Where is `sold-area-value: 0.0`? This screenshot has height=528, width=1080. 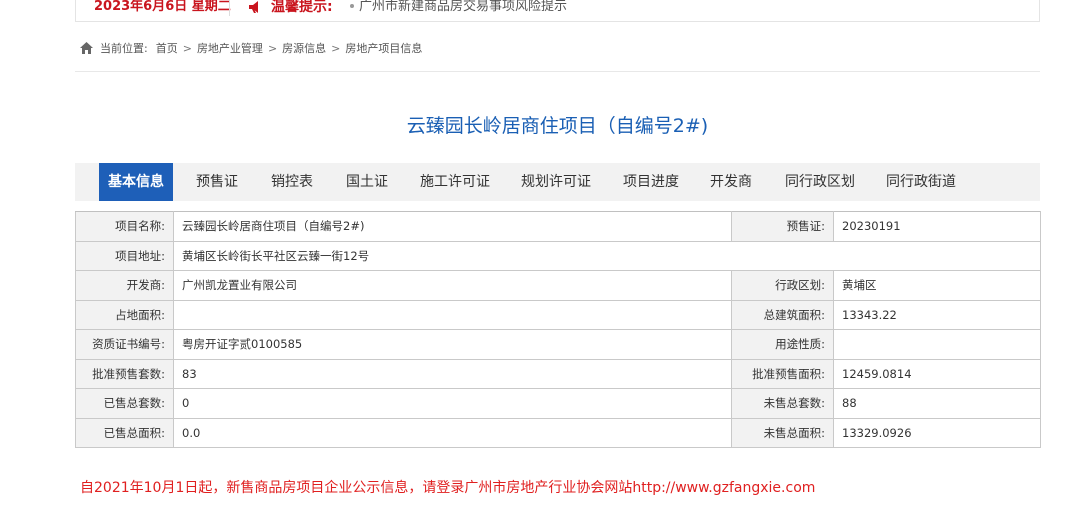
sold-area-value: 0.0 is located at coordinates (452, 432).